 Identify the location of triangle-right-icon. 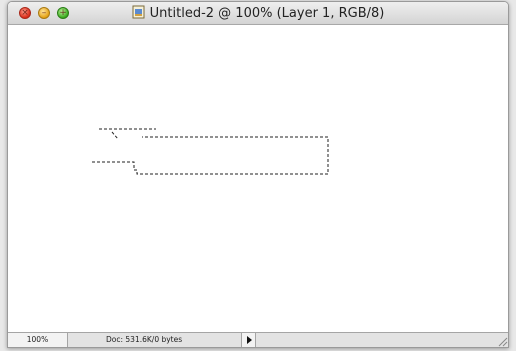
(249, 340).